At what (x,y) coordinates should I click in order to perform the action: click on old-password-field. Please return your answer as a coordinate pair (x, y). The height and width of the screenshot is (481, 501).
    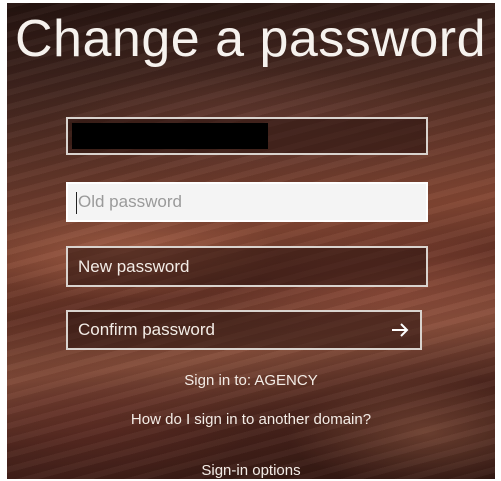
    Looking at the image, I should click on (247, 202).